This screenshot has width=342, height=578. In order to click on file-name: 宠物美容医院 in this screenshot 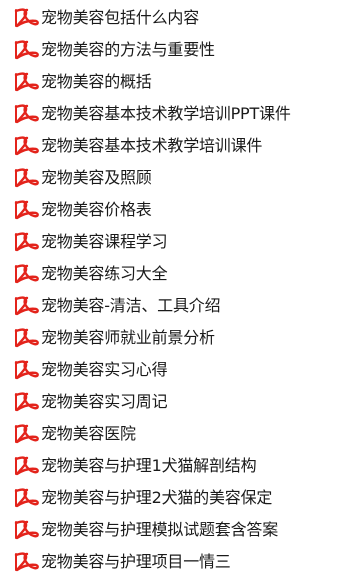, I will do `click(88, 433)`.